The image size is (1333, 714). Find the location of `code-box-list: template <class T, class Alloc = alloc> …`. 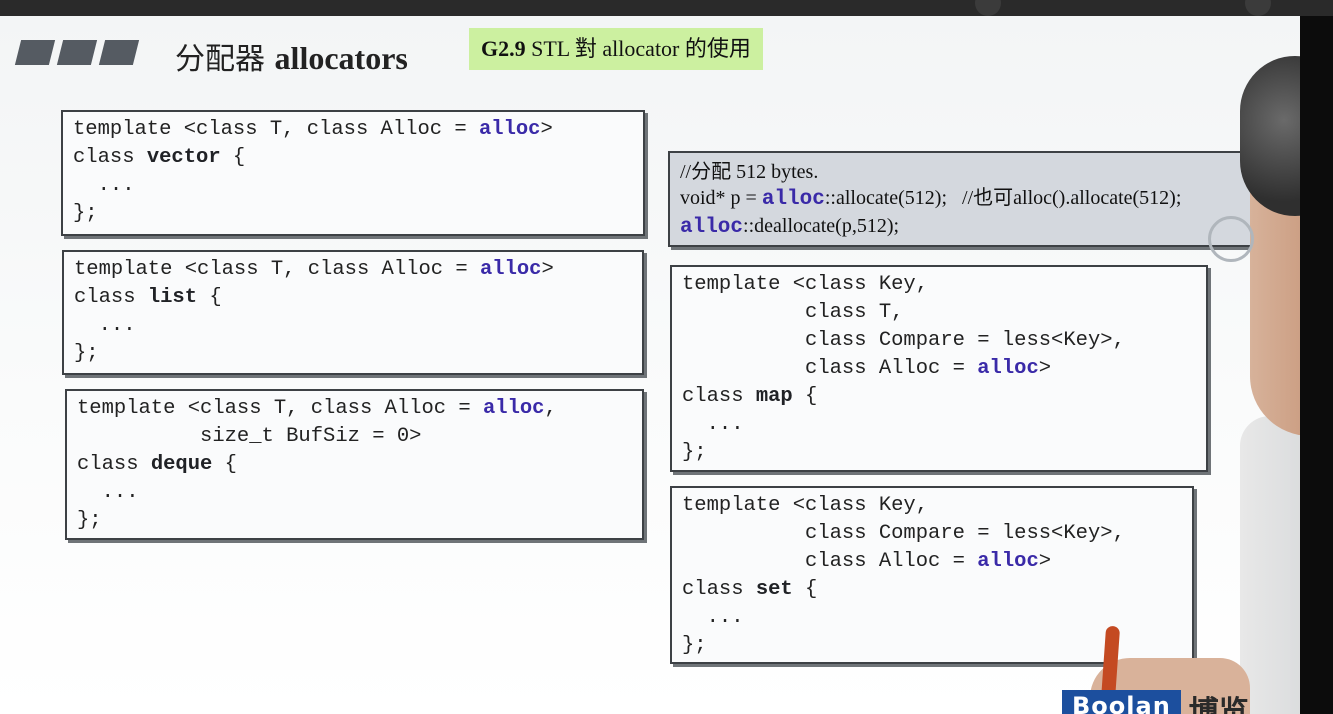

code-box-list: template <class T, class Alloc = alloc> … is located at coordinates (353, 312).